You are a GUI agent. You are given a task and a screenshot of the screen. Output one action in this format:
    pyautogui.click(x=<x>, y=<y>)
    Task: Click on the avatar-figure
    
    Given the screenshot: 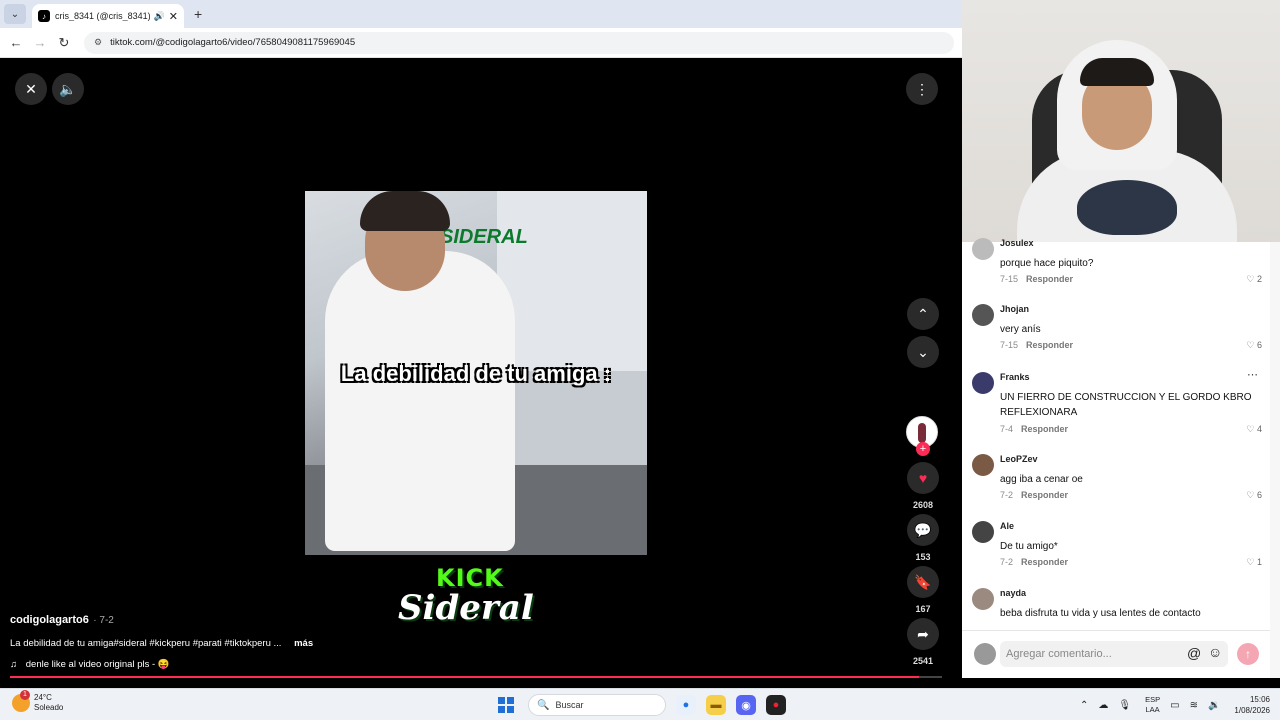 What is the action you would take?
    pyautogui.click(x=922, y=433)
    